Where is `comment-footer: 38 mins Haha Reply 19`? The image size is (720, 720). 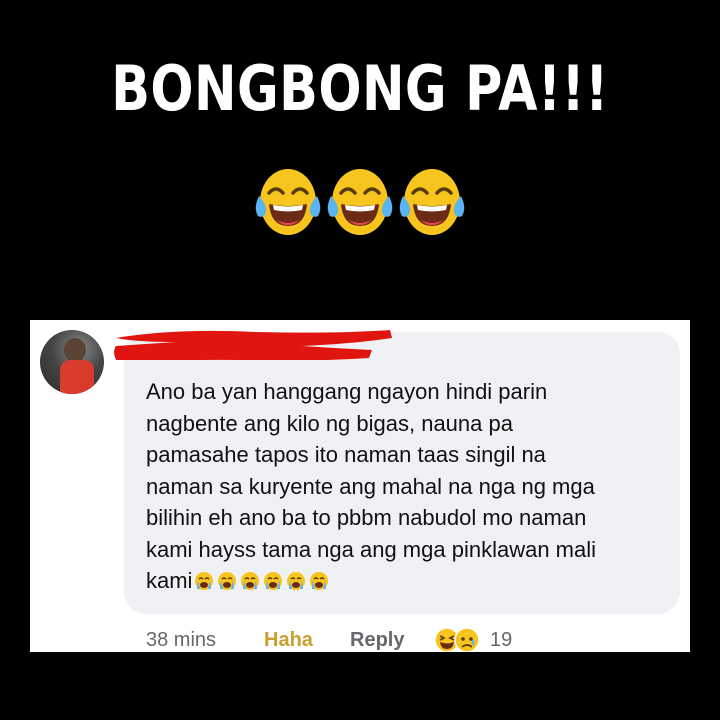 comment-footer: 38 mins Haha Reply 19 is located at coordinates (329, 639).